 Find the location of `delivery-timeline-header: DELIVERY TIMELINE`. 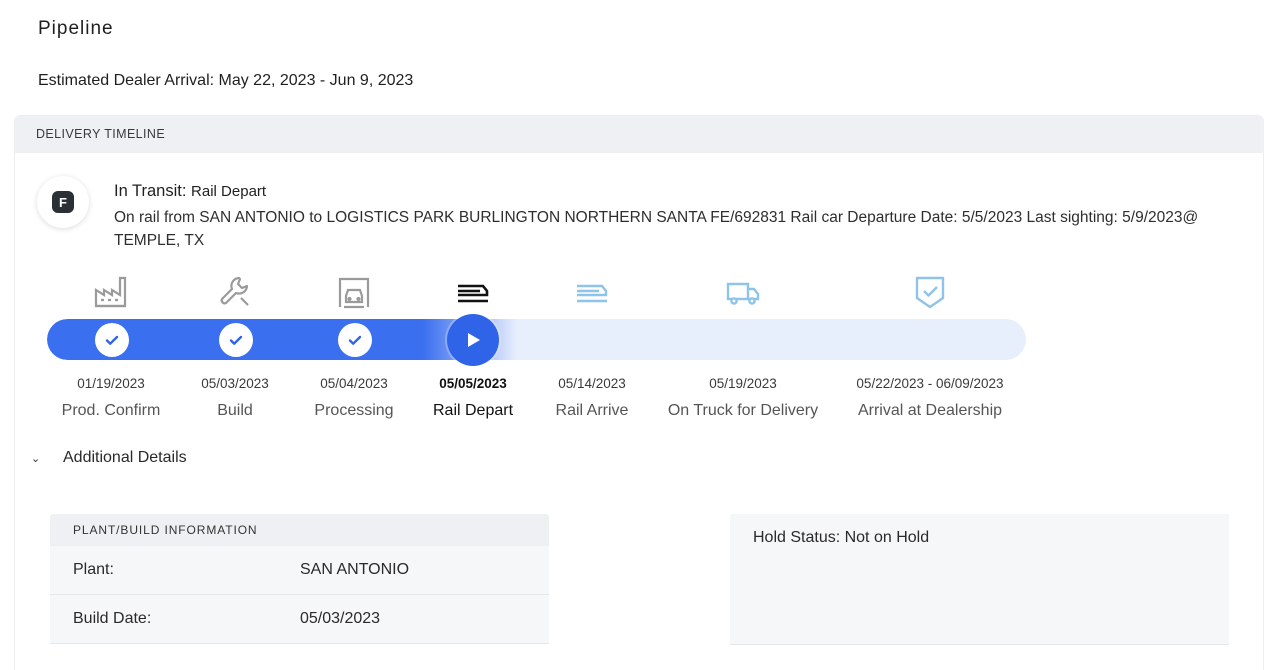

delivery-timeline-header: DELIVERY TIMELINE is located at coordinates (639, 134).